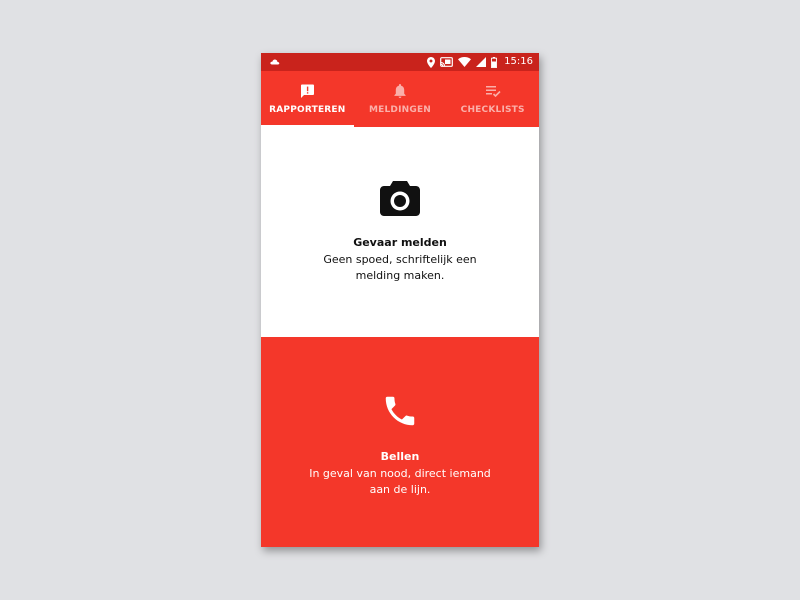 The image size is (800, 600). What do you see at coordinates (275, 62) in the screenshot?
I see `cloud-icon` at bounding box center [275, 62].